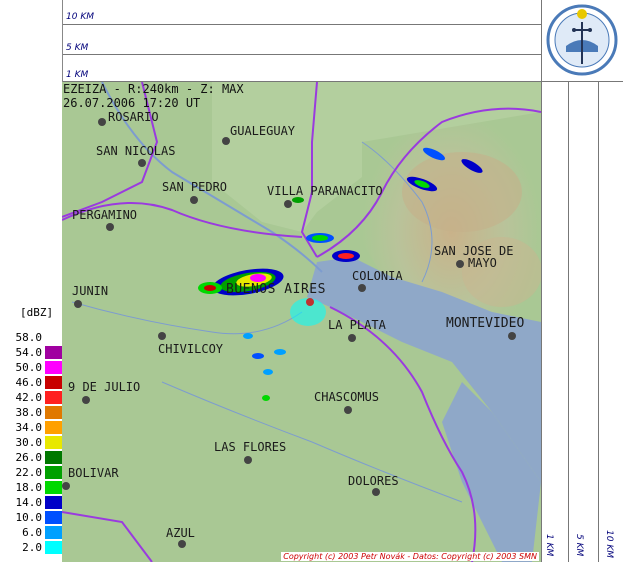 This screenshot has width=623, height=562. I want to click on city-label-mayo: MAYO, so click(482, 263).